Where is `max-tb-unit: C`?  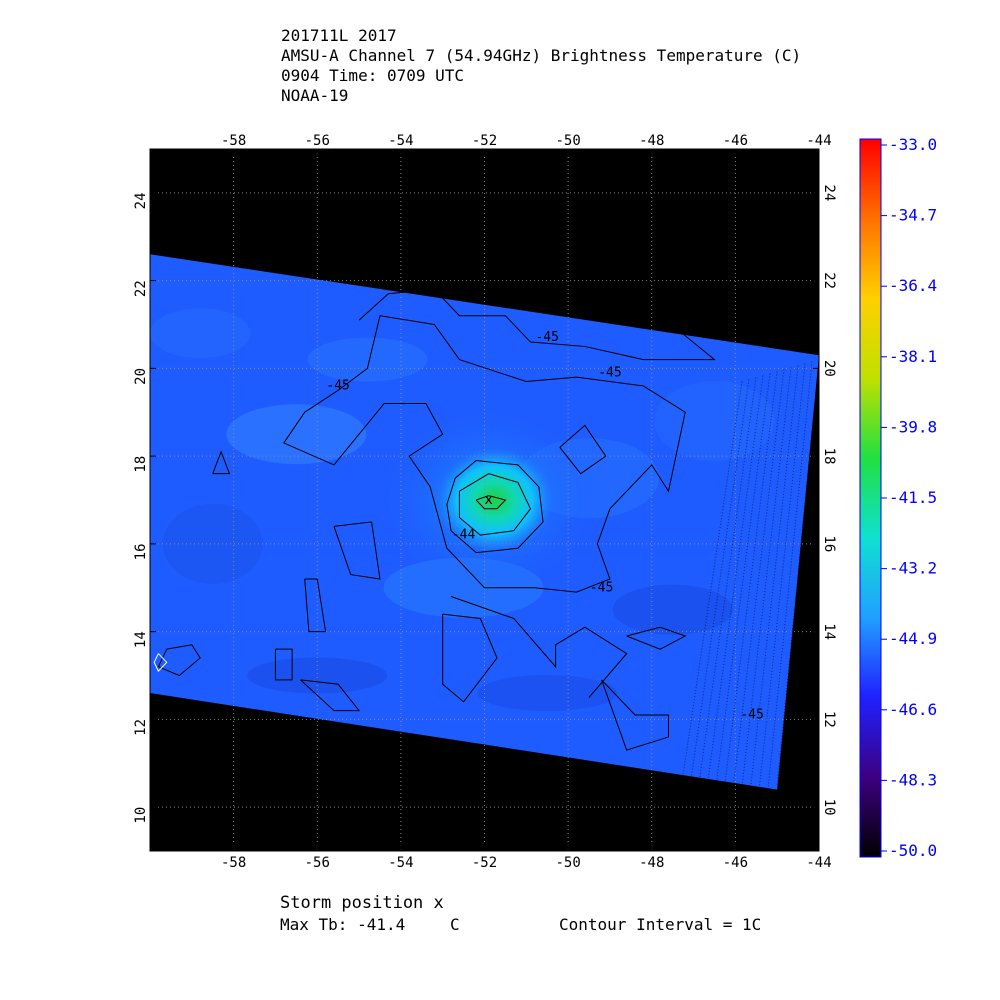 max-tb-unit: C is located at coordinates (455, 924).